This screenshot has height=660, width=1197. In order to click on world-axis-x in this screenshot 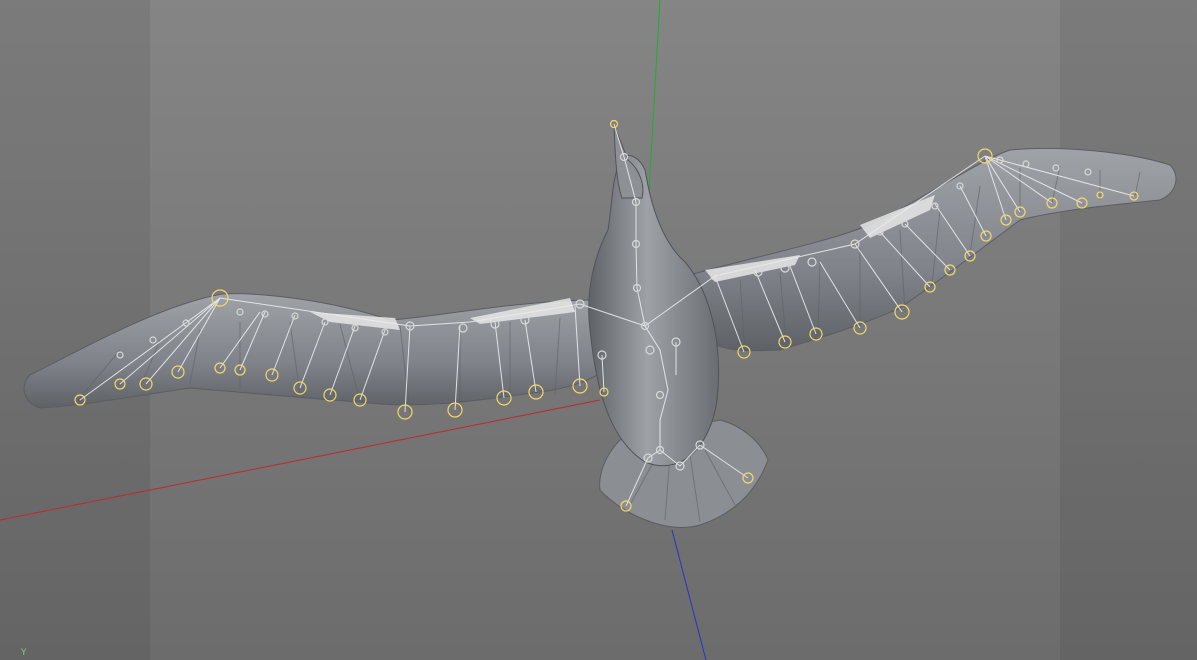, I will do `click(300, 460)`.